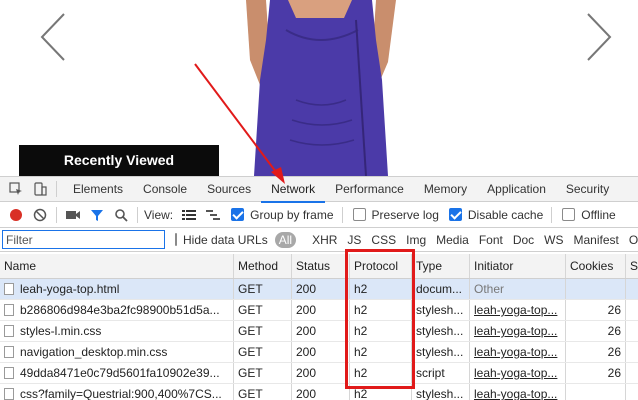 The image size is (638, 400). I want to click on filter-type-other: Other, so click(631, 240).